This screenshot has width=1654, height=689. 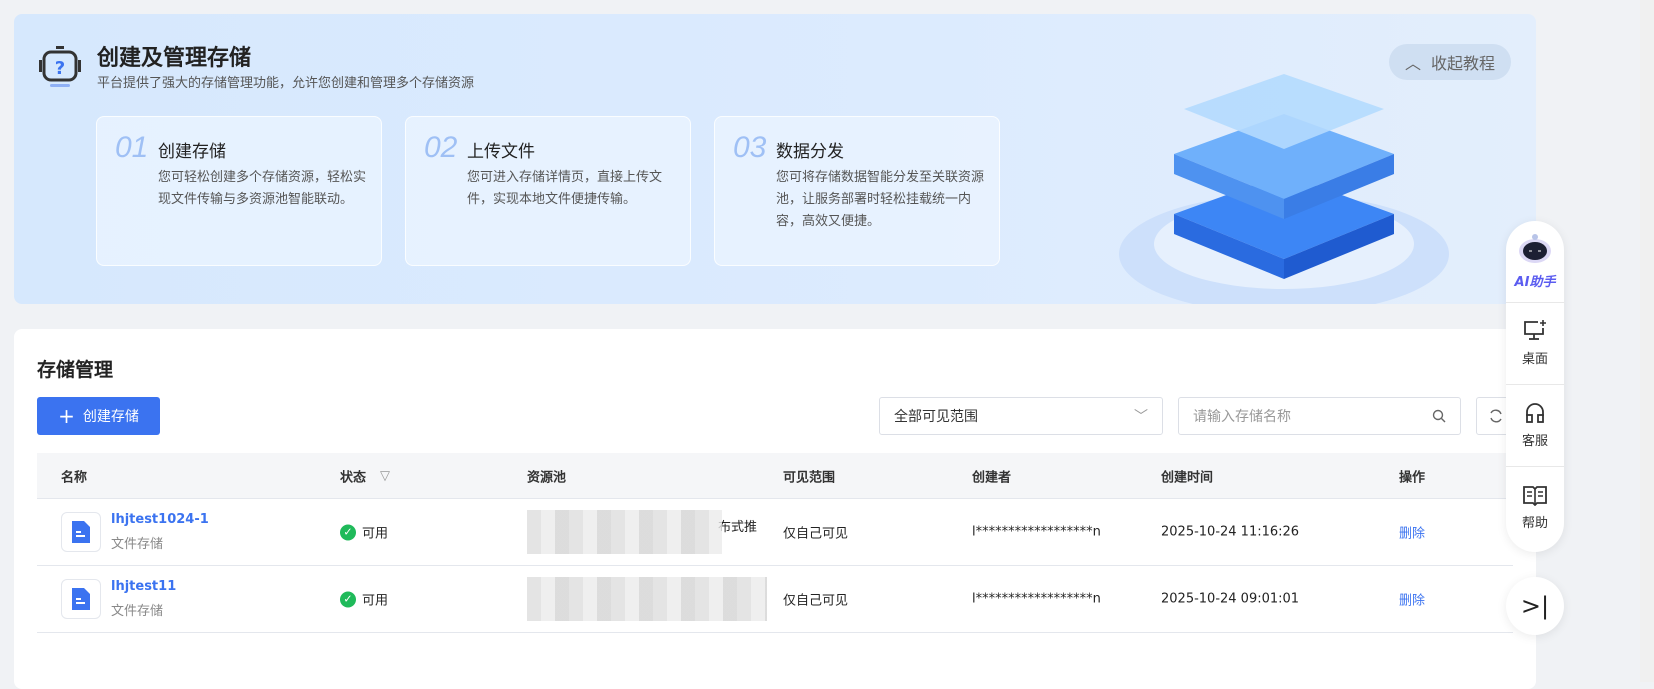 What do you see at coordinates (385, 475) in the screenshot?
I see `filter-icon: ▽` at bounding box center [385, 475].